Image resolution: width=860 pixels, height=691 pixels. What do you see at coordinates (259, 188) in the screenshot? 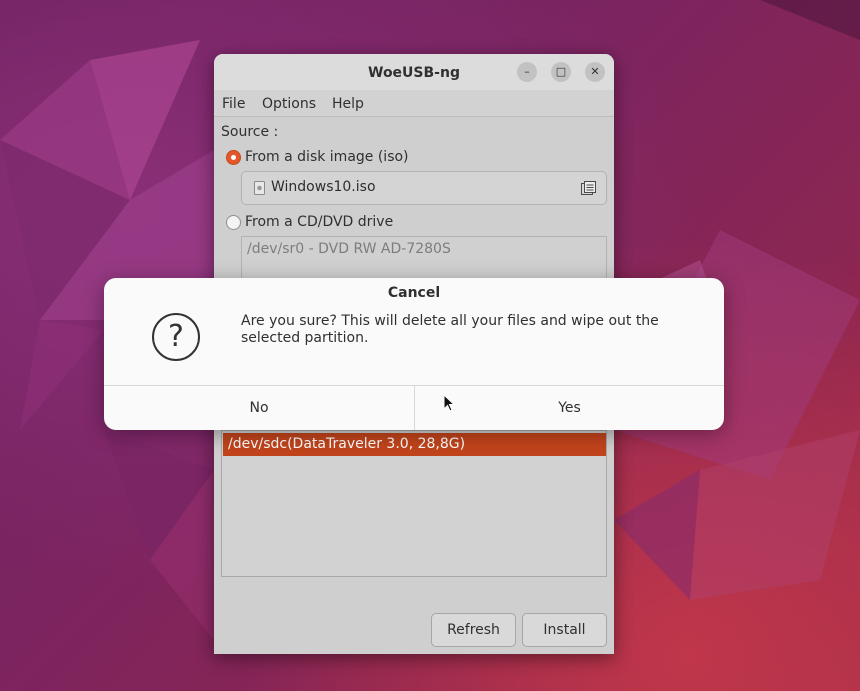
I see `disk-image-icon` at bounding box center [259, 188].